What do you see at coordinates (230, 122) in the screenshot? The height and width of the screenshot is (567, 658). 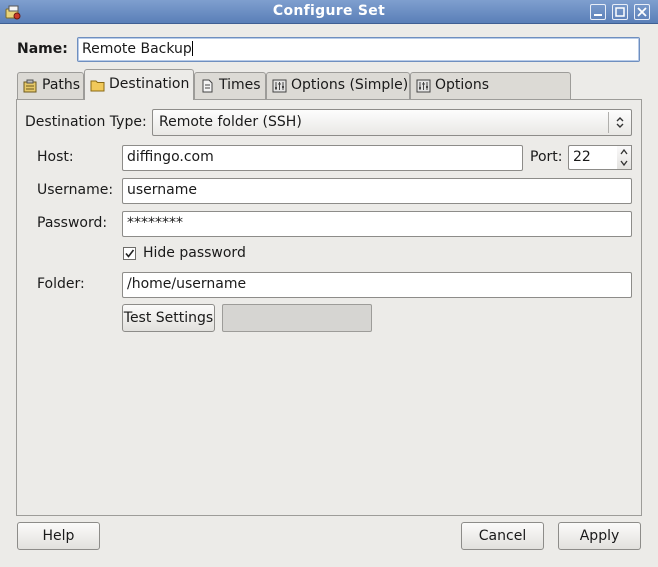 I see `destination-type-value: Remote folder (SSH)` at bounding box center [230, 122].